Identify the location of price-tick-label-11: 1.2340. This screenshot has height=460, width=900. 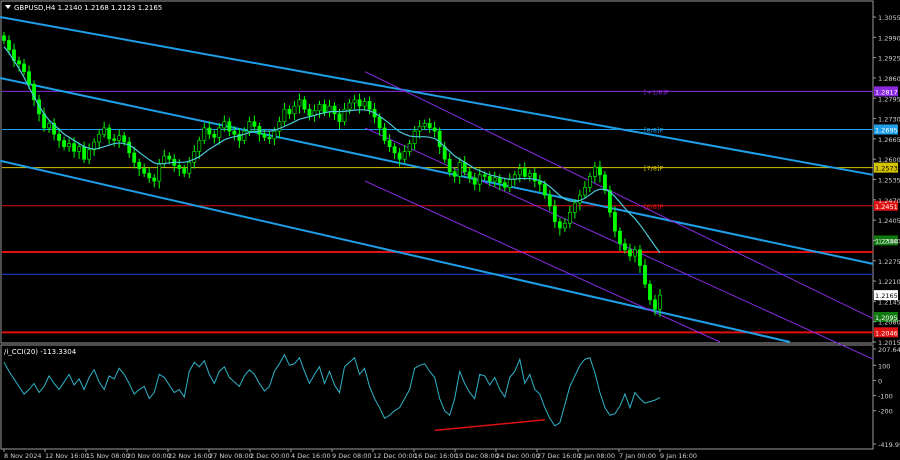
(889, 241).